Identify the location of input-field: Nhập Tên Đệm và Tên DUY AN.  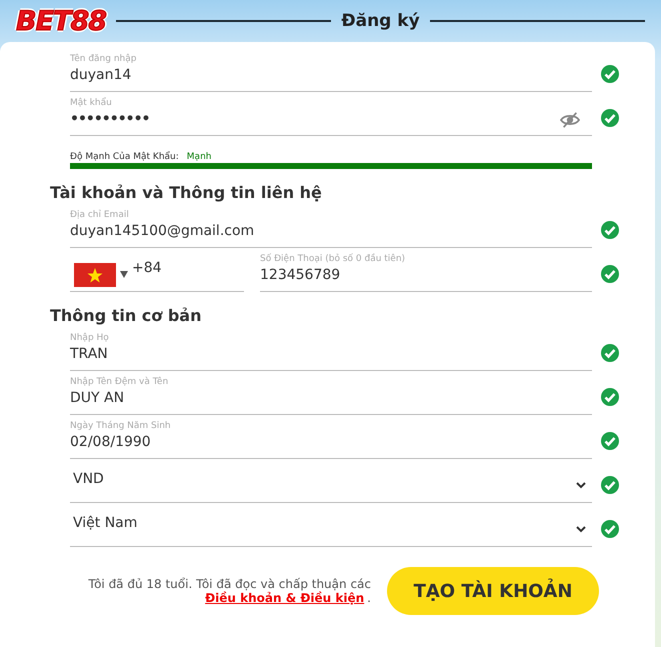
(331, 393).